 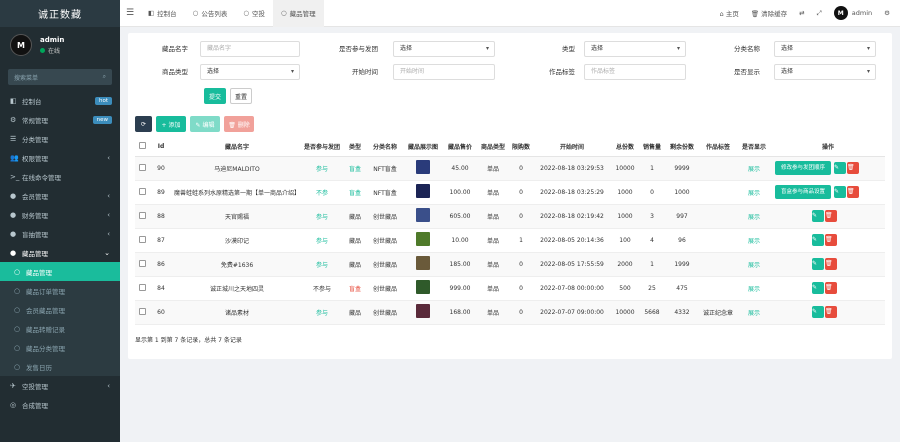 What do you see at coordinates (60, 77) in the screenshot?
I see `sidebar-search-input: 搜索菜单 ⌕` at bounding box center [60, 77].